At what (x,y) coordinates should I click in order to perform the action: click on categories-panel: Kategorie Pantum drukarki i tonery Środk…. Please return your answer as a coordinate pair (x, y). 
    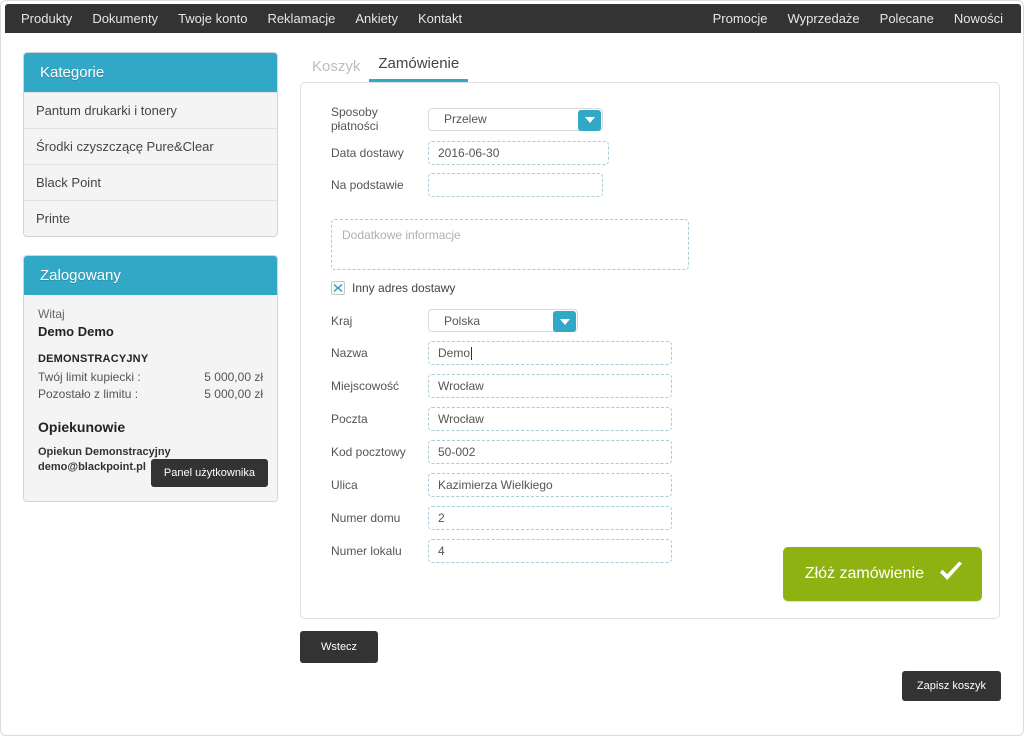
    Looking at the image, I should click on (150, 144).